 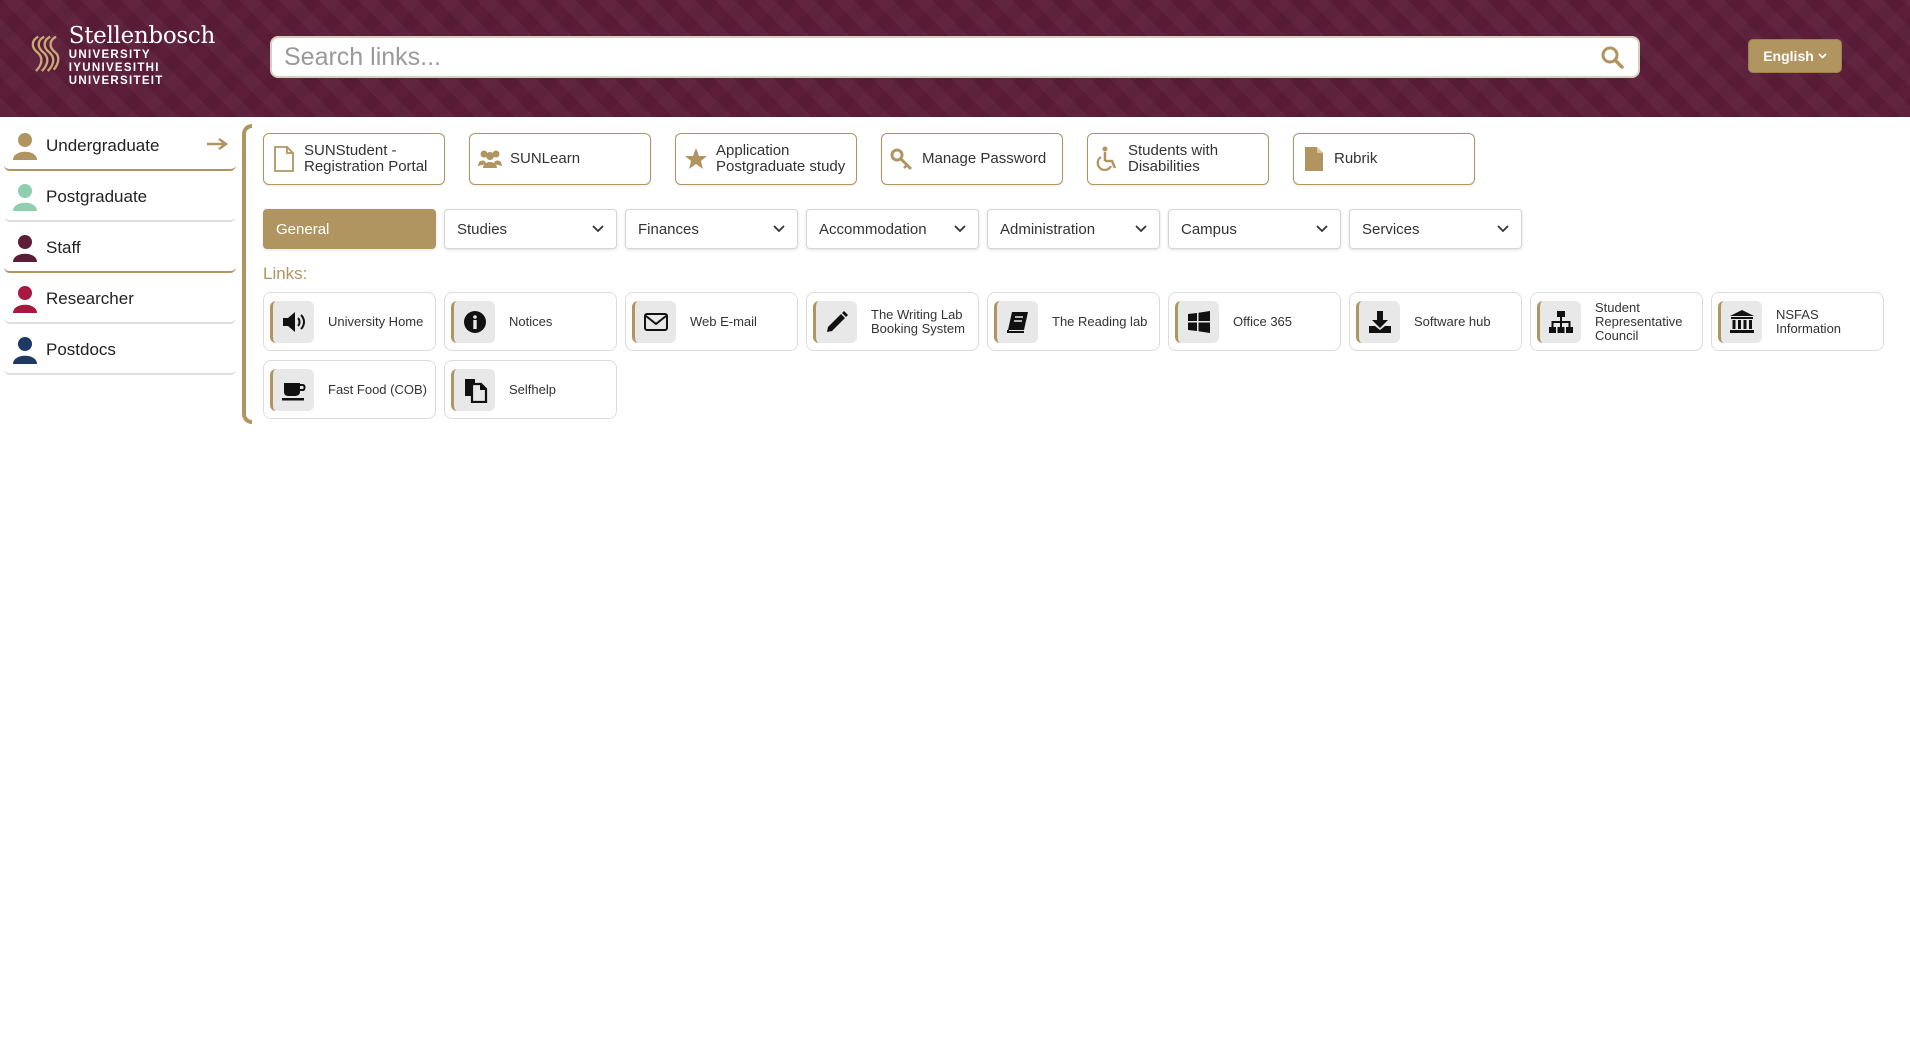 What do you see at coordinates (116, 80) in the screenshot?
I see `logo-line-3: UNIVERSITEIT` at bounding box center [116, 80].